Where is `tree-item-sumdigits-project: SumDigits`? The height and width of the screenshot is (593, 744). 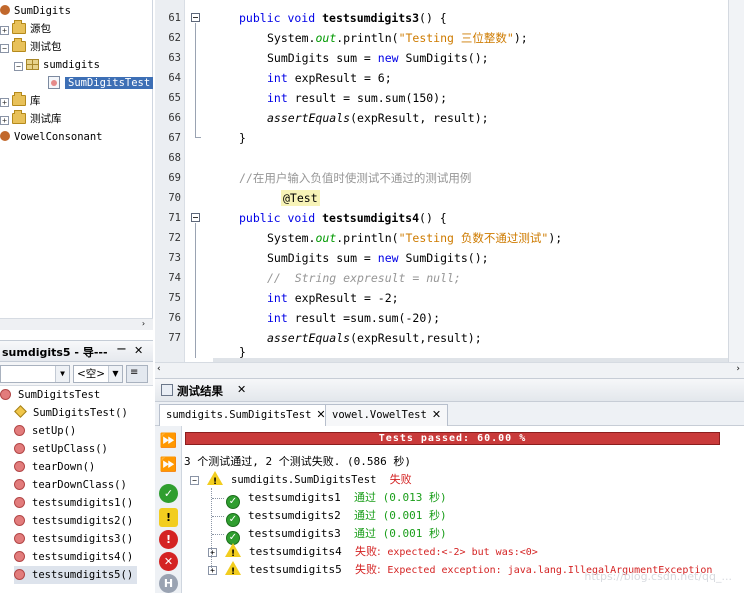
tree-item-sumdigits-project: SumDigits is located at coordinates (35, 11).